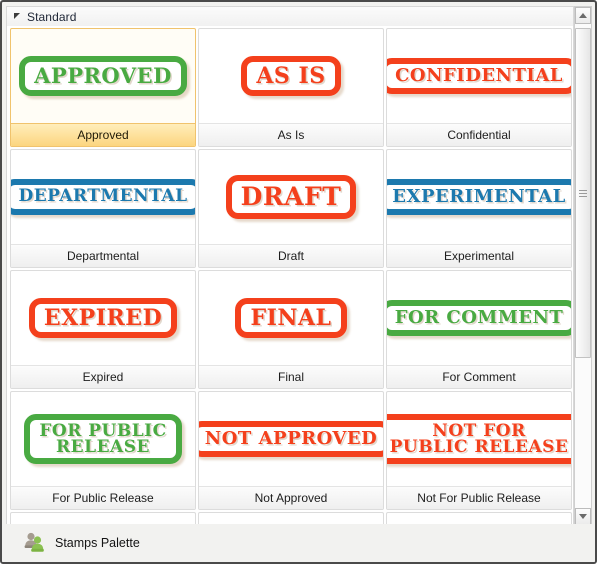 Image resolution: width=597 pixels, height=564 pixels. What do you see at coordinates (291, 134) in the screenshot?
I see `stamp-caption: As Is` at bounding box center [291, 134].